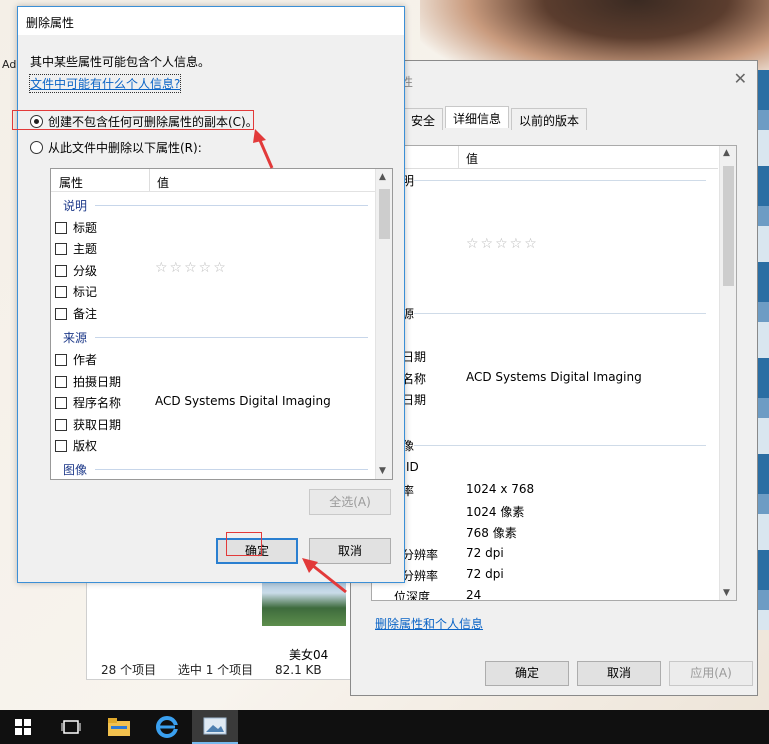  I want to click on group-origin: 来源, so click(215, 337).